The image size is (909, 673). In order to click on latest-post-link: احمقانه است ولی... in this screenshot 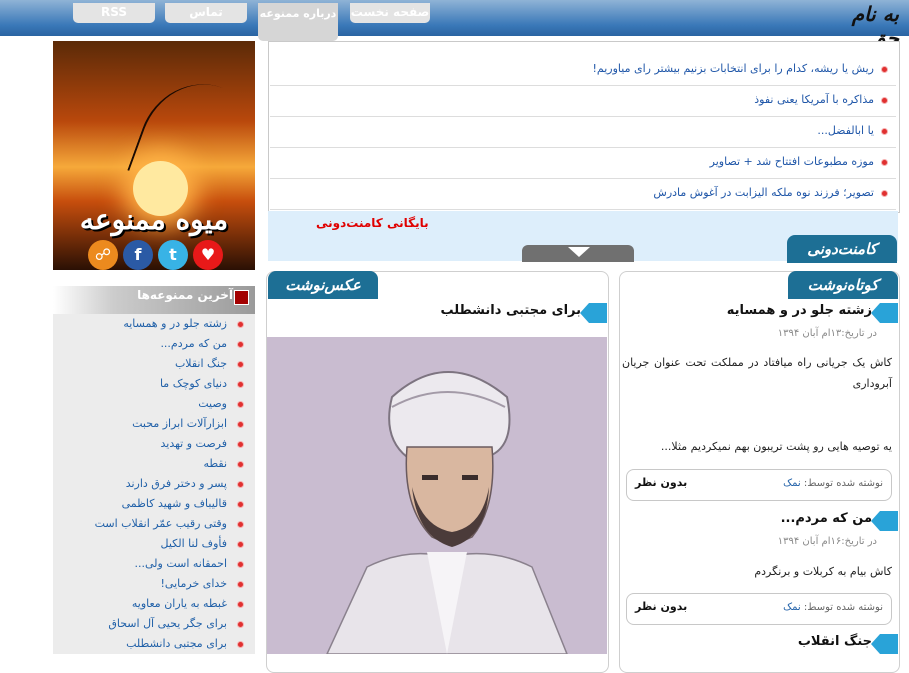, I will do `click(154, 564)`.